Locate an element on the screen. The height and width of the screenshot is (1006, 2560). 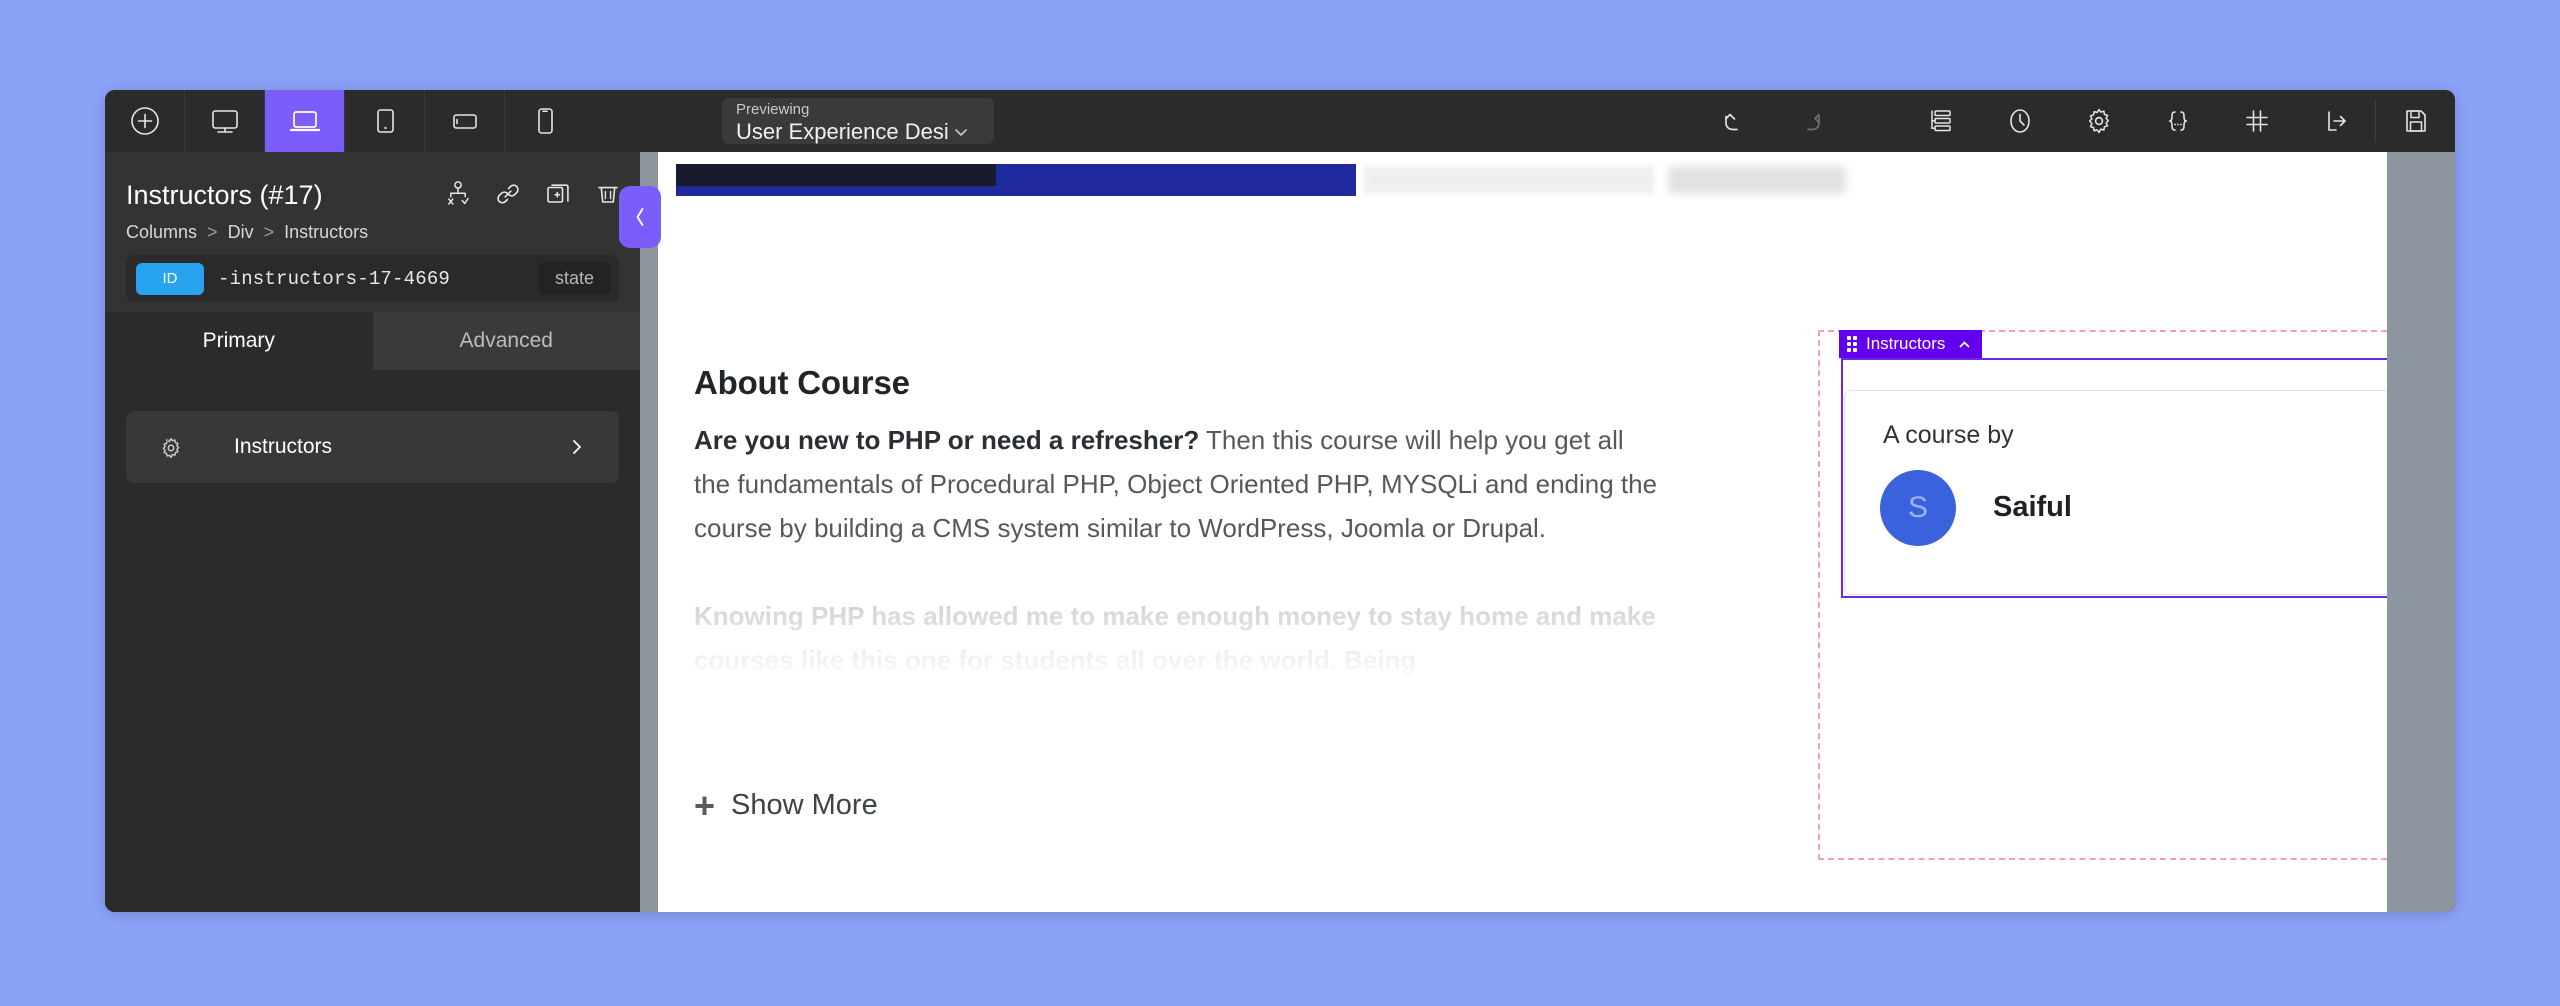
collapse-panel-handle is located at coordinates (640, 217).